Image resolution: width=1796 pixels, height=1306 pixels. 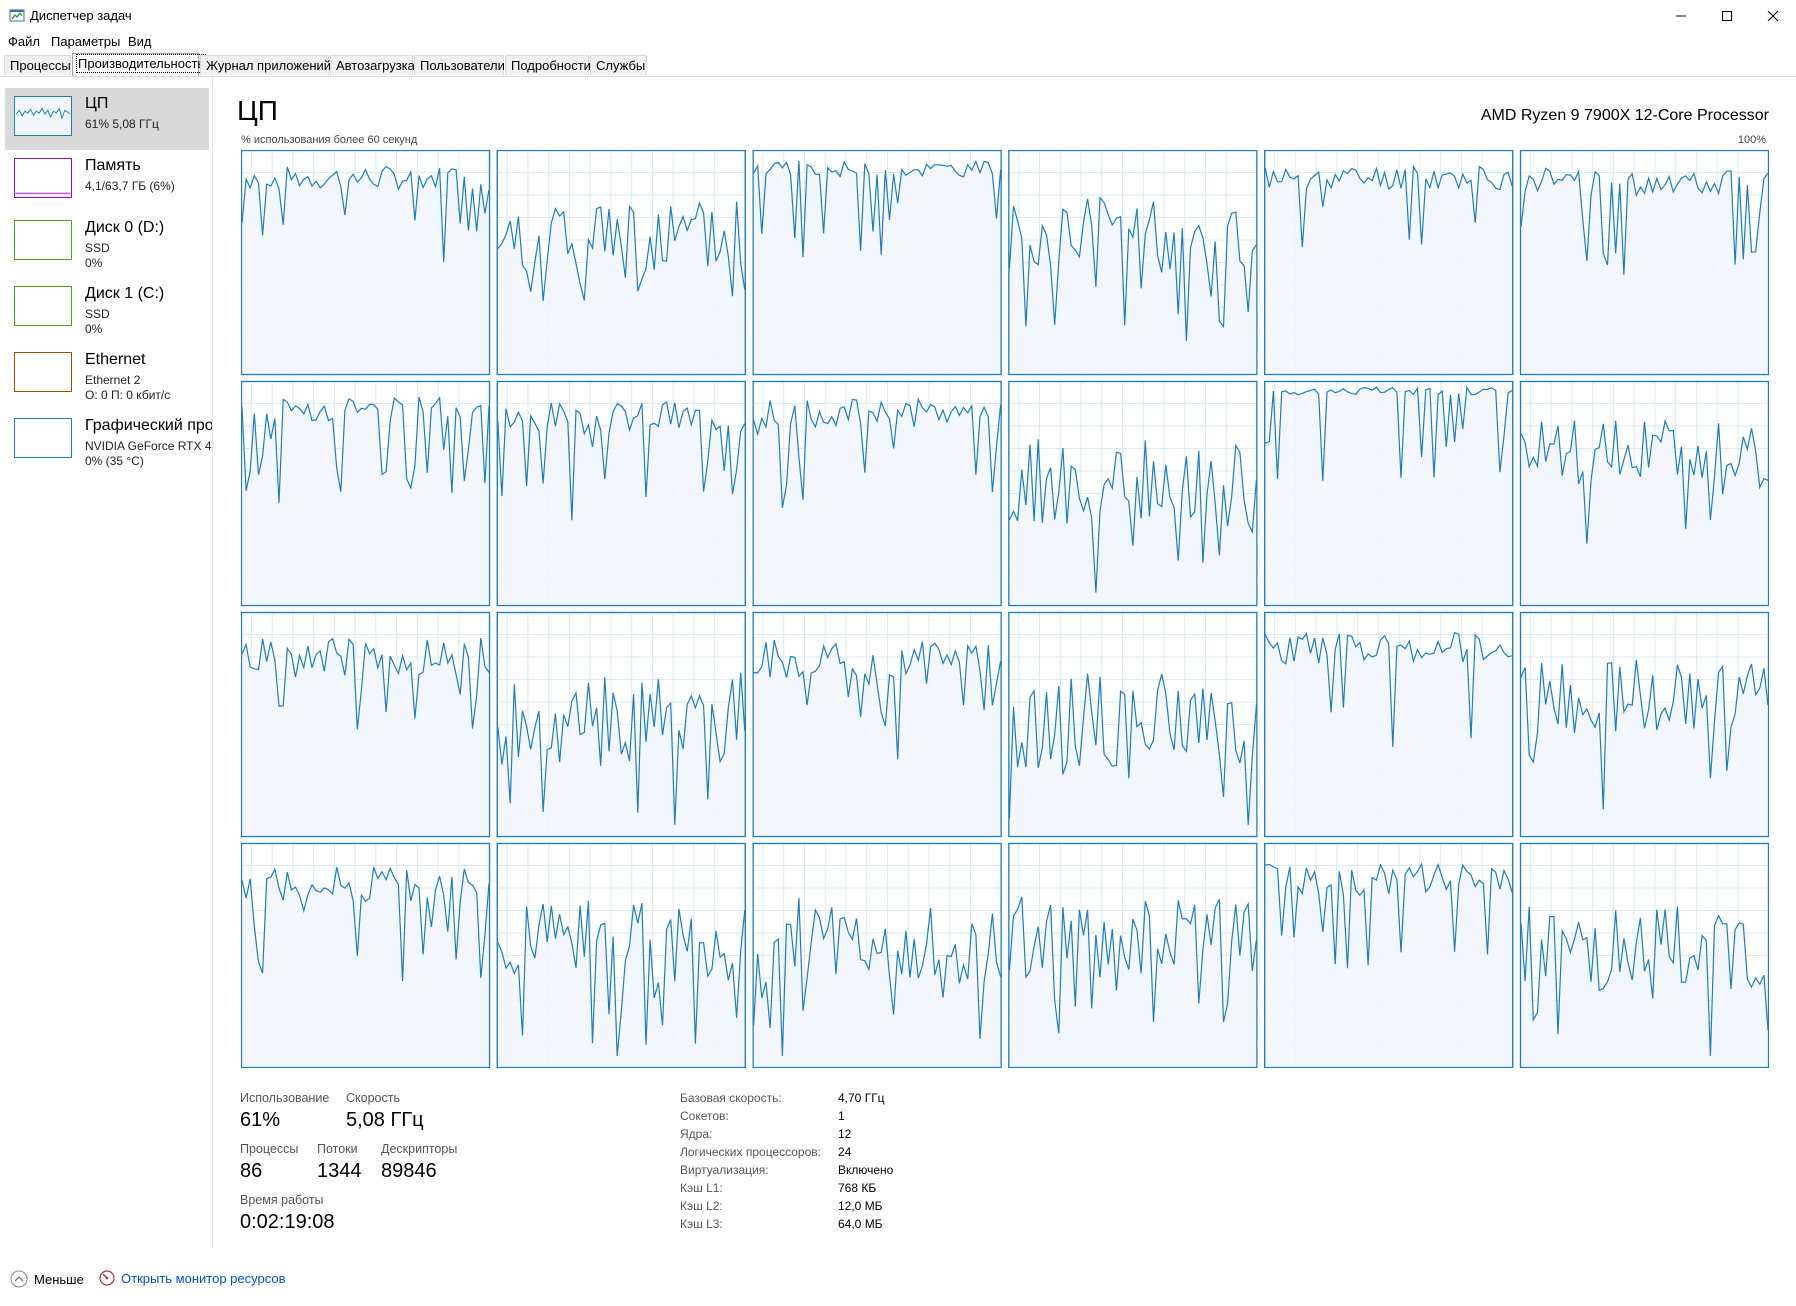 What do you see at coordinates (94, 329) in the screenshot?
I see `sidebar-disk1-usage: 0%` at bounding box center [94, 329].